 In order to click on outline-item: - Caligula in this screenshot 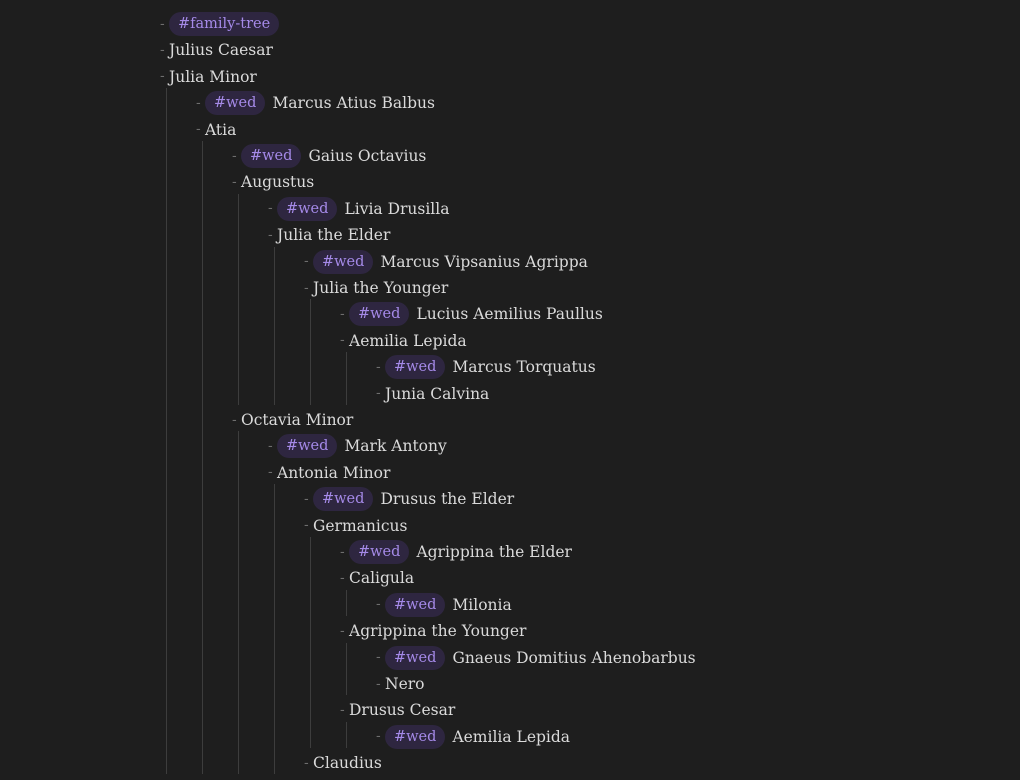, I will do `click(377, 578)`.